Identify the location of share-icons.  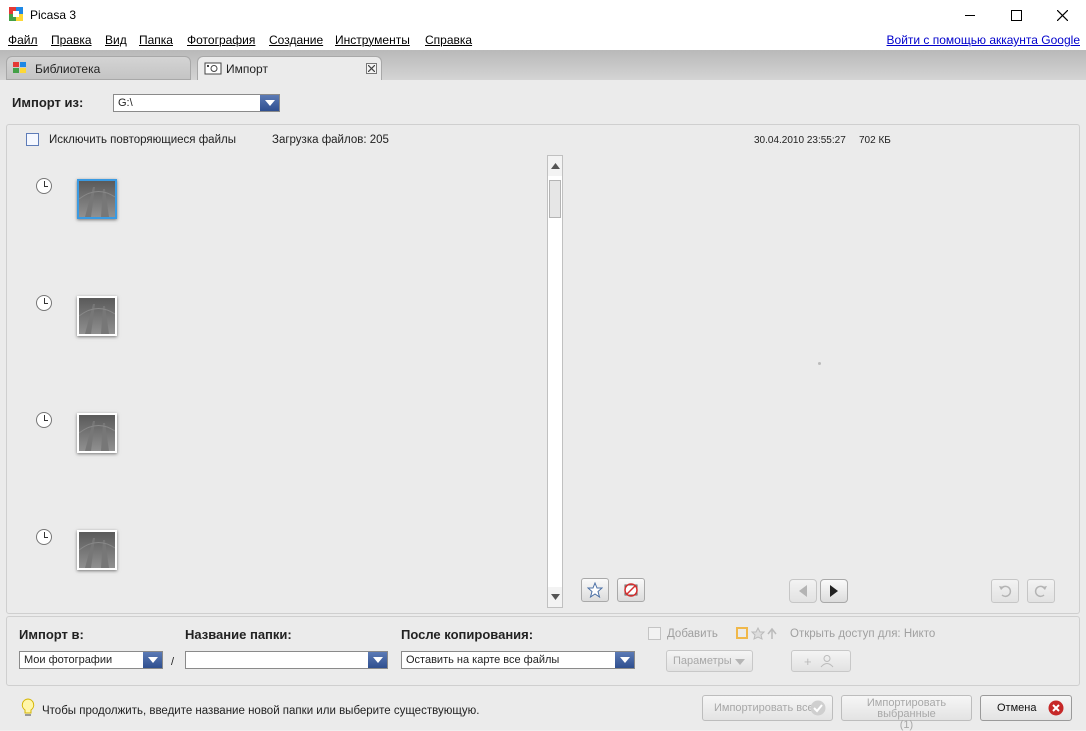
(758, 635).